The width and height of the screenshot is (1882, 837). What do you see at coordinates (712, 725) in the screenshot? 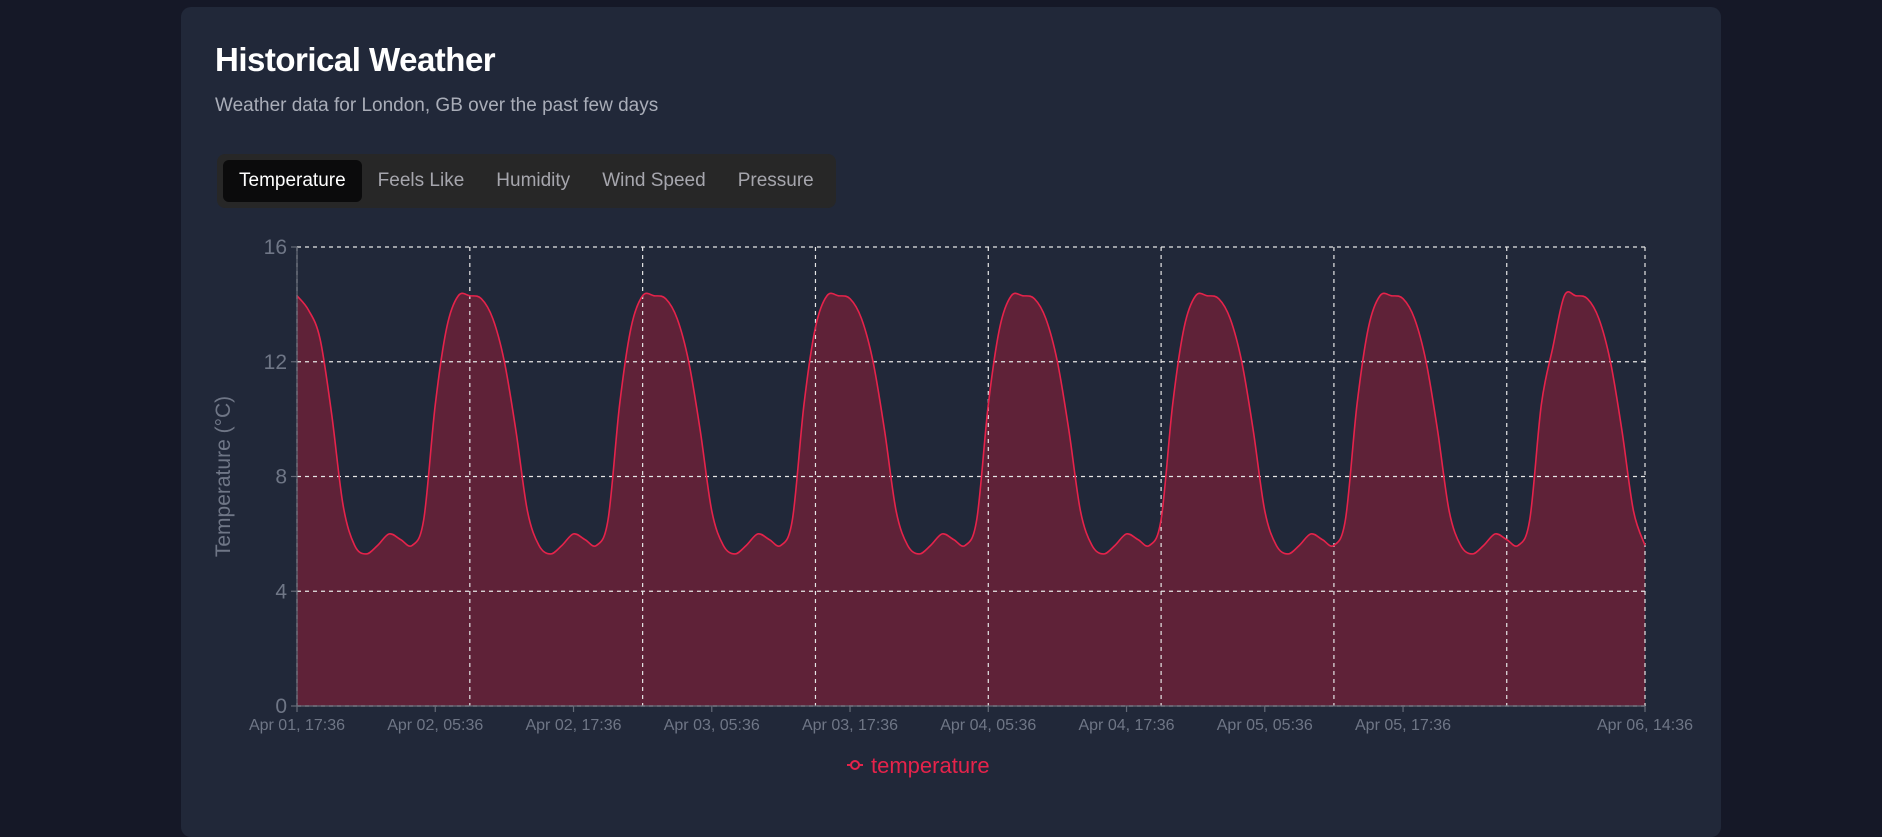
I see `x-tick-label: Apr 03, 05:36` at bounding box center [712, 725].